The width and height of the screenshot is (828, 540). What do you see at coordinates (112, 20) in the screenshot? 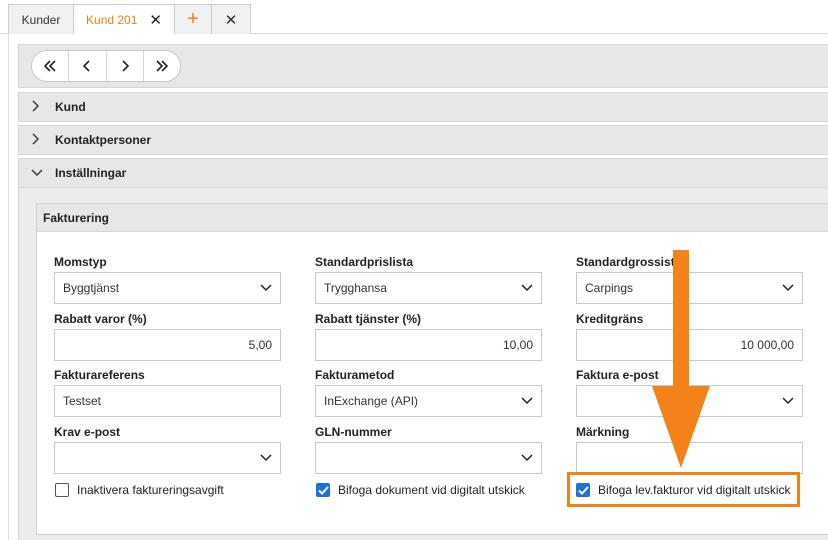
I see `tab-label: Kund 201` at bounding box center [112, 20].